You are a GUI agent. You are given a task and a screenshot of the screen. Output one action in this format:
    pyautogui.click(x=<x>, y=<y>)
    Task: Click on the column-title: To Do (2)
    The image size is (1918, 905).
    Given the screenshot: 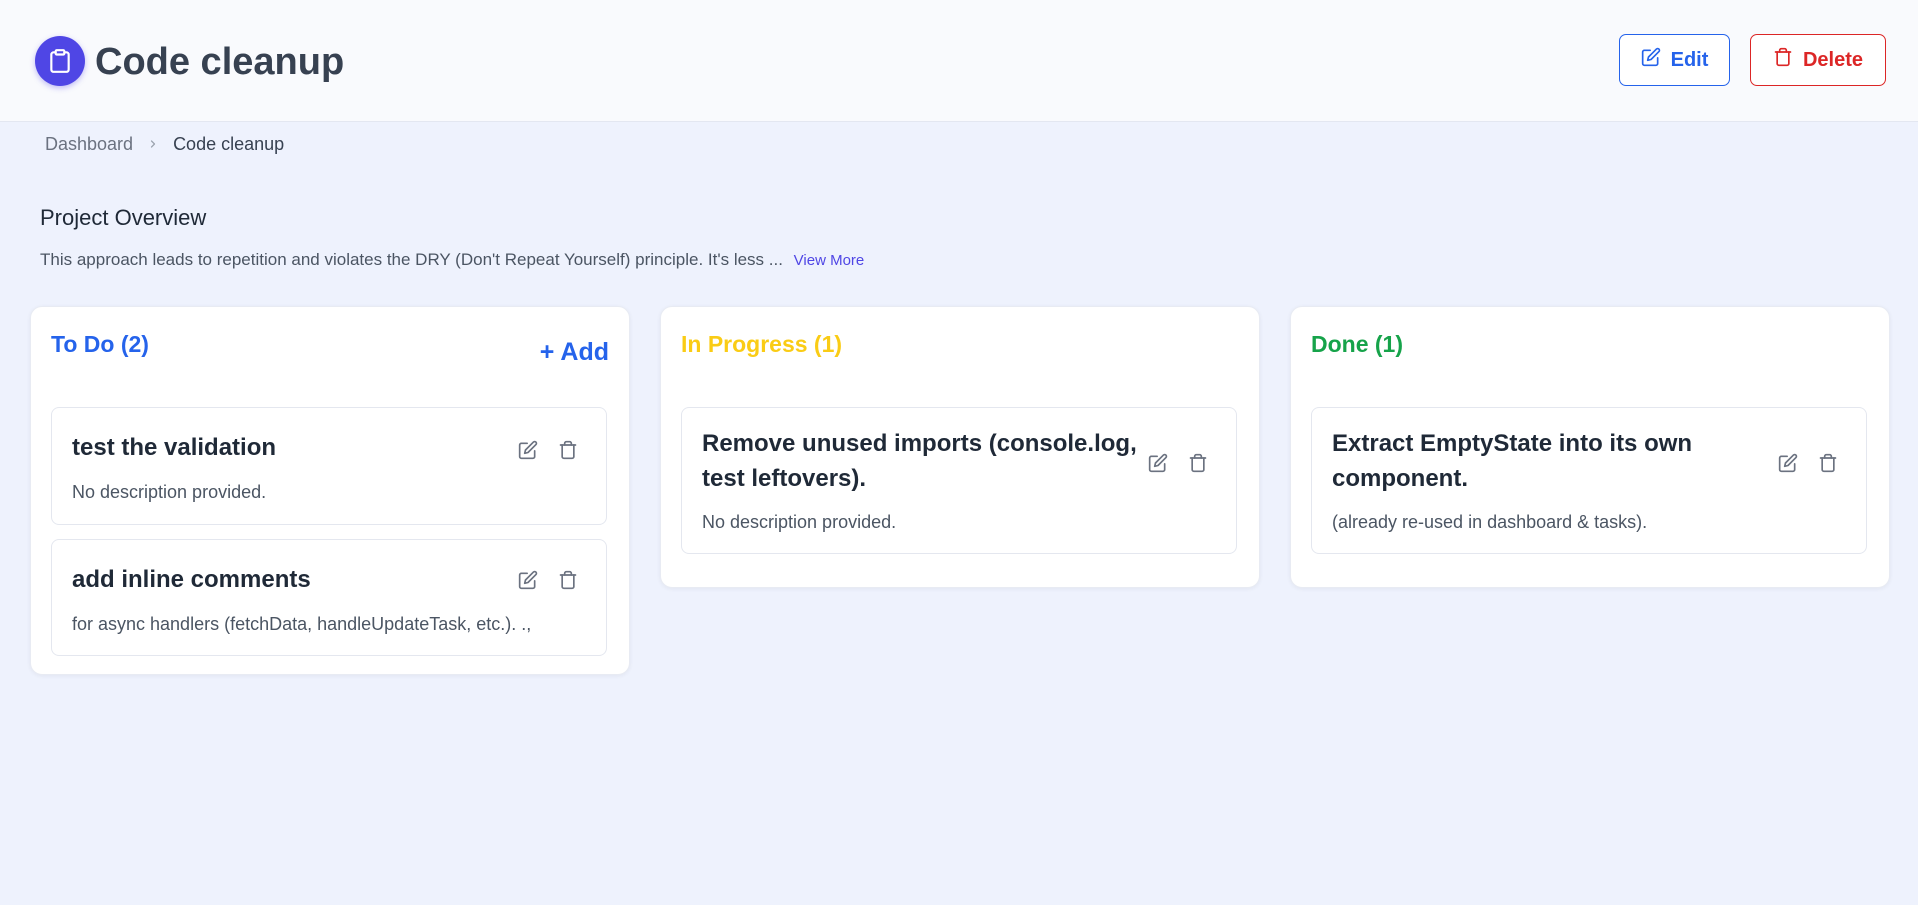 What is the action you would take?
    pyautogui.click(x=100, y=344)
    